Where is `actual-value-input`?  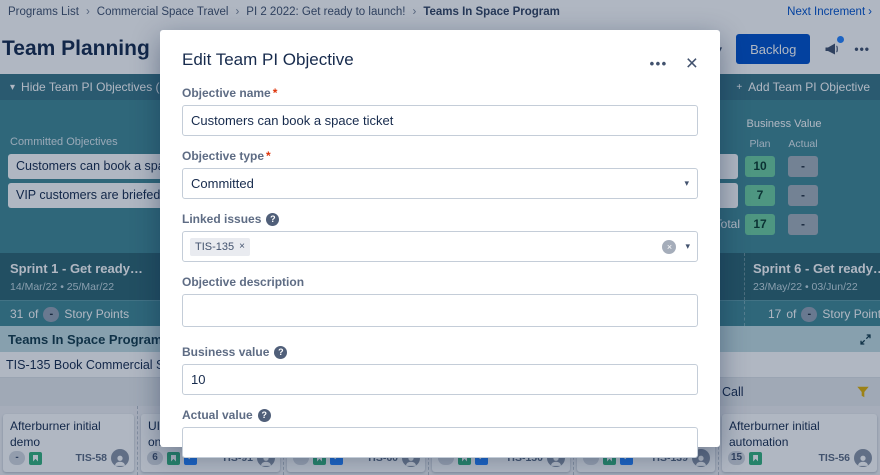
actual-value-input is located at coordinates (440, 442).